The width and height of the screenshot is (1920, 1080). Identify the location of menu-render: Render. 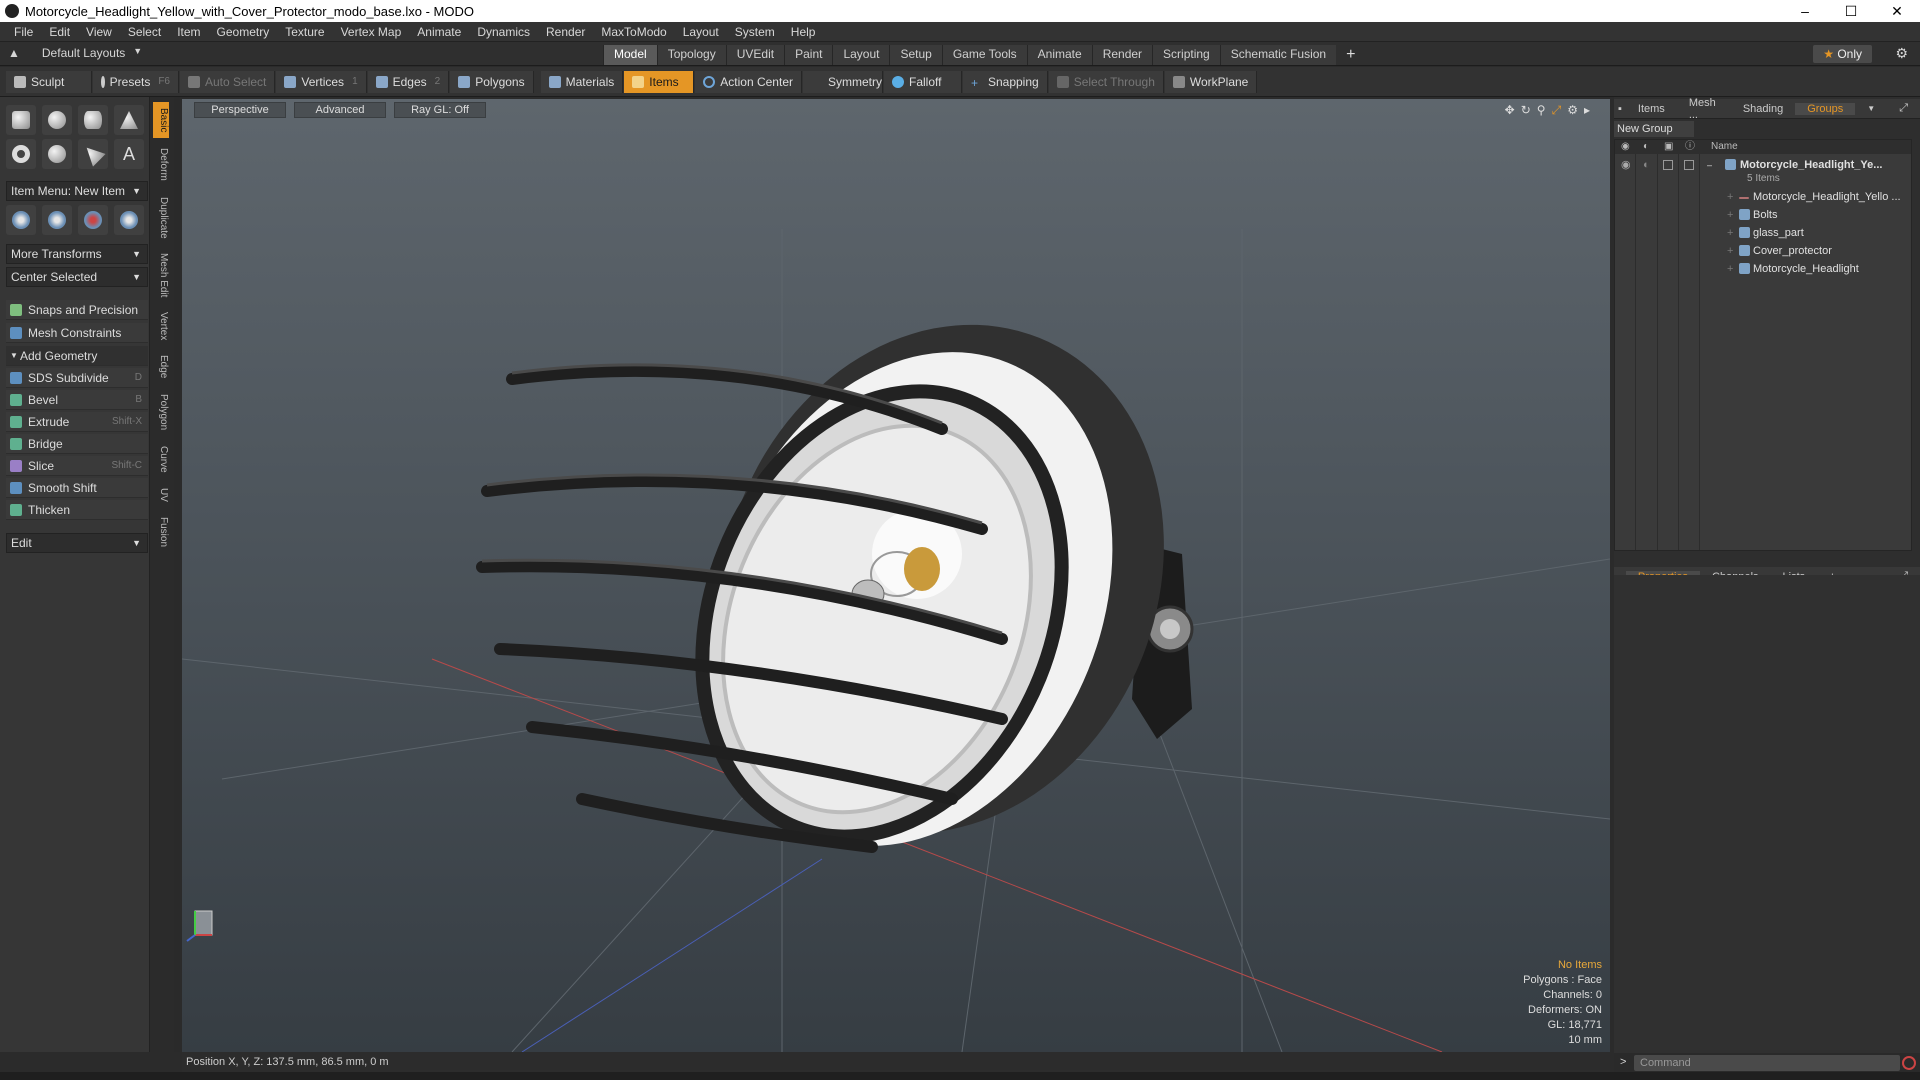
(565, 32).